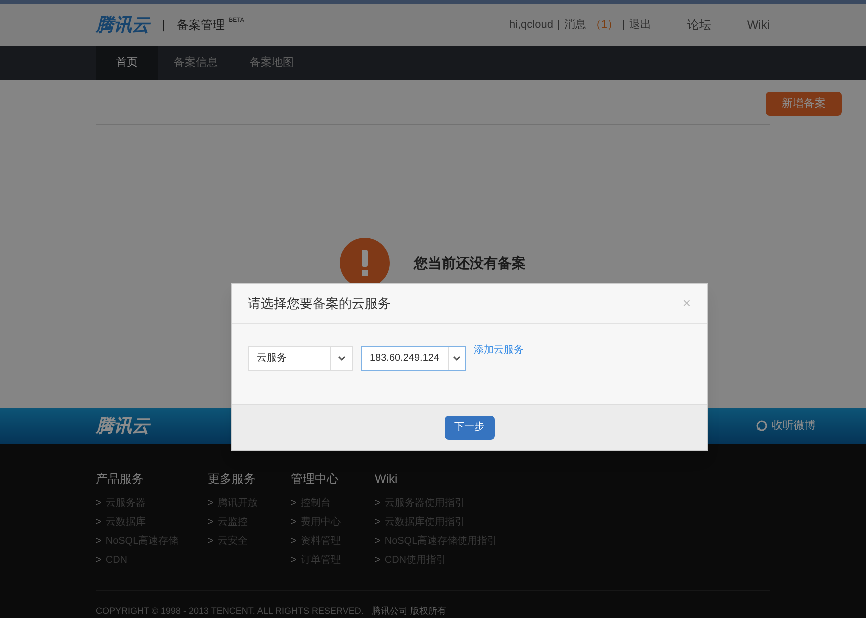 The width and height of the screenshot is (866, 618). I want to click on add-filing-button: 新增备案, so click(804, 104).